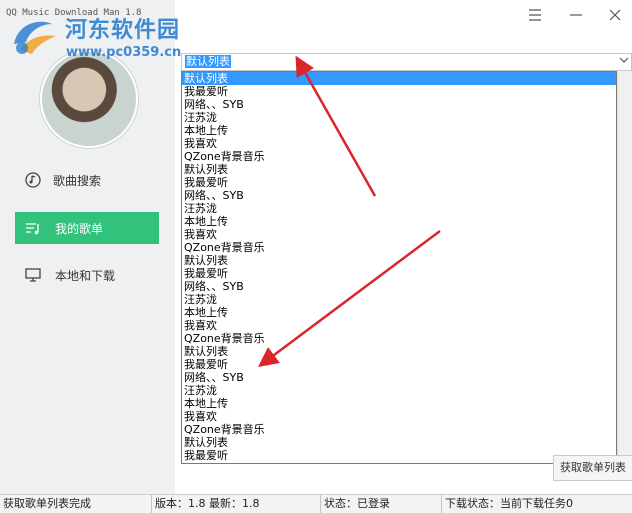 The image size is (632, 513). What do you see at coordinates (33, 228) in the screenshot?
I see `playlist-icon` at bounding box center [33, 228].